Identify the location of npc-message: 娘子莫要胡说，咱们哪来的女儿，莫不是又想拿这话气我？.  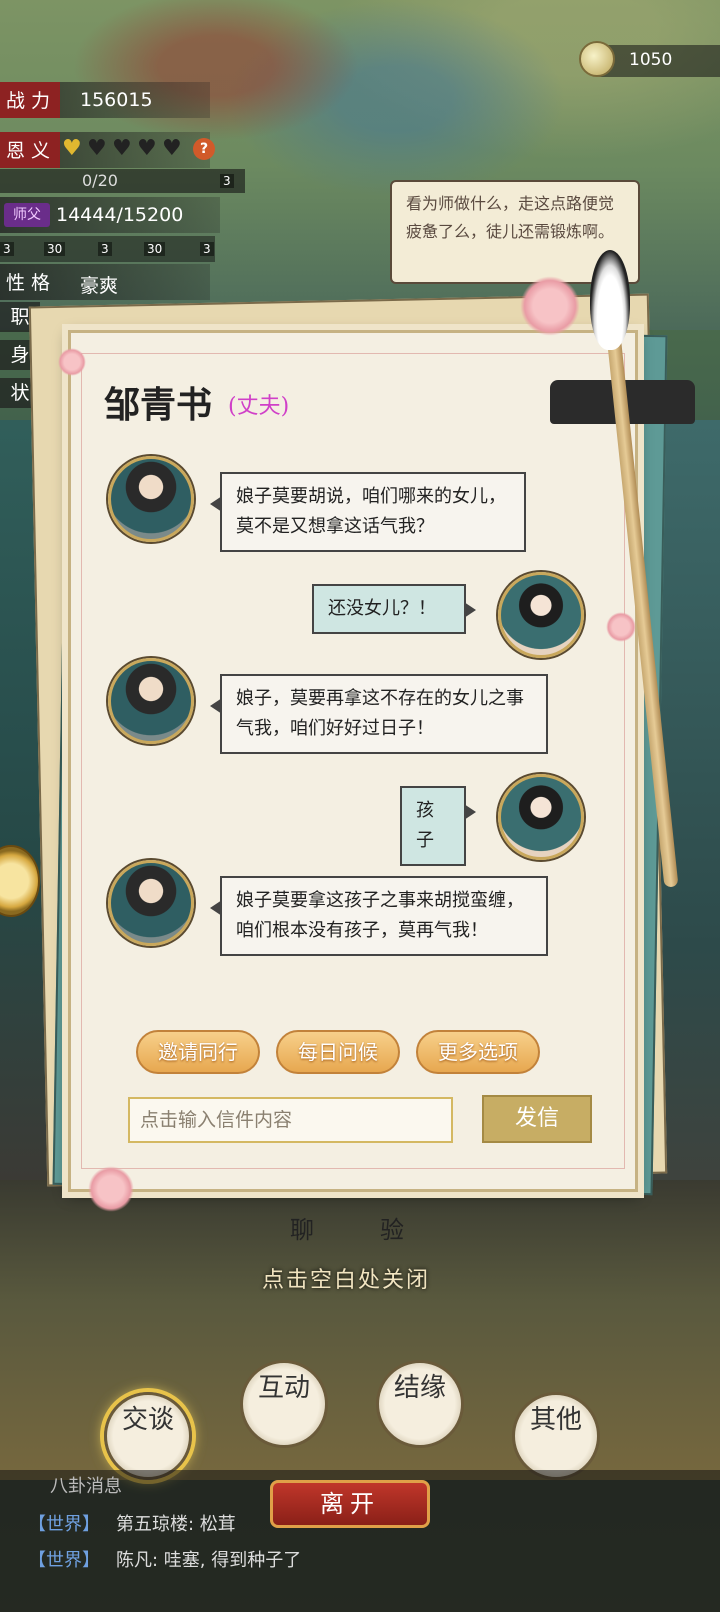
(368, 512).